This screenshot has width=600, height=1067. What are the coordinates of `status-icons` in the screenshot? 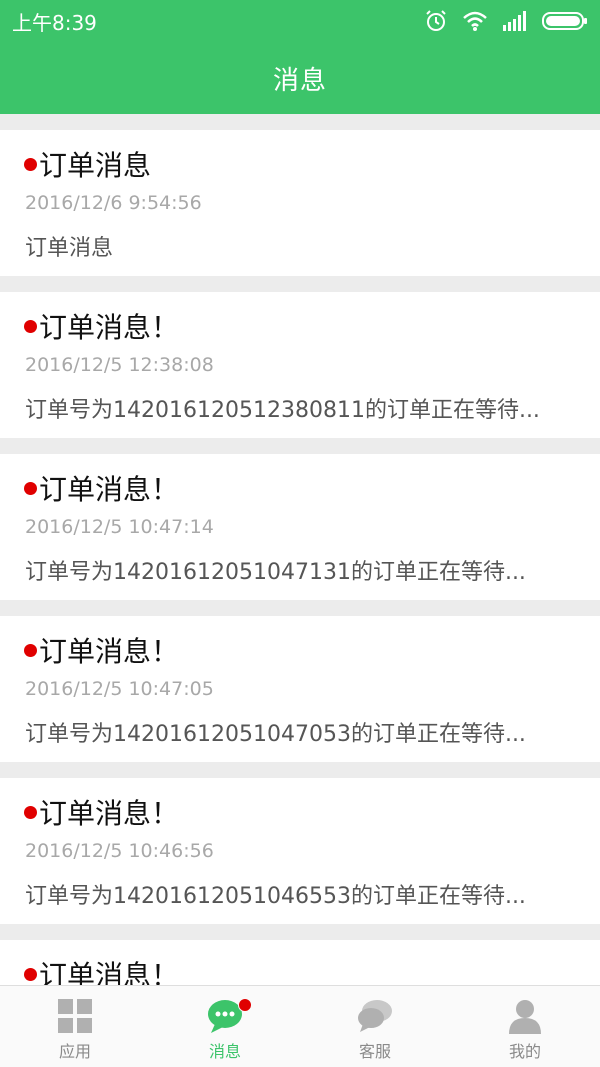 It's located at (506, 21).